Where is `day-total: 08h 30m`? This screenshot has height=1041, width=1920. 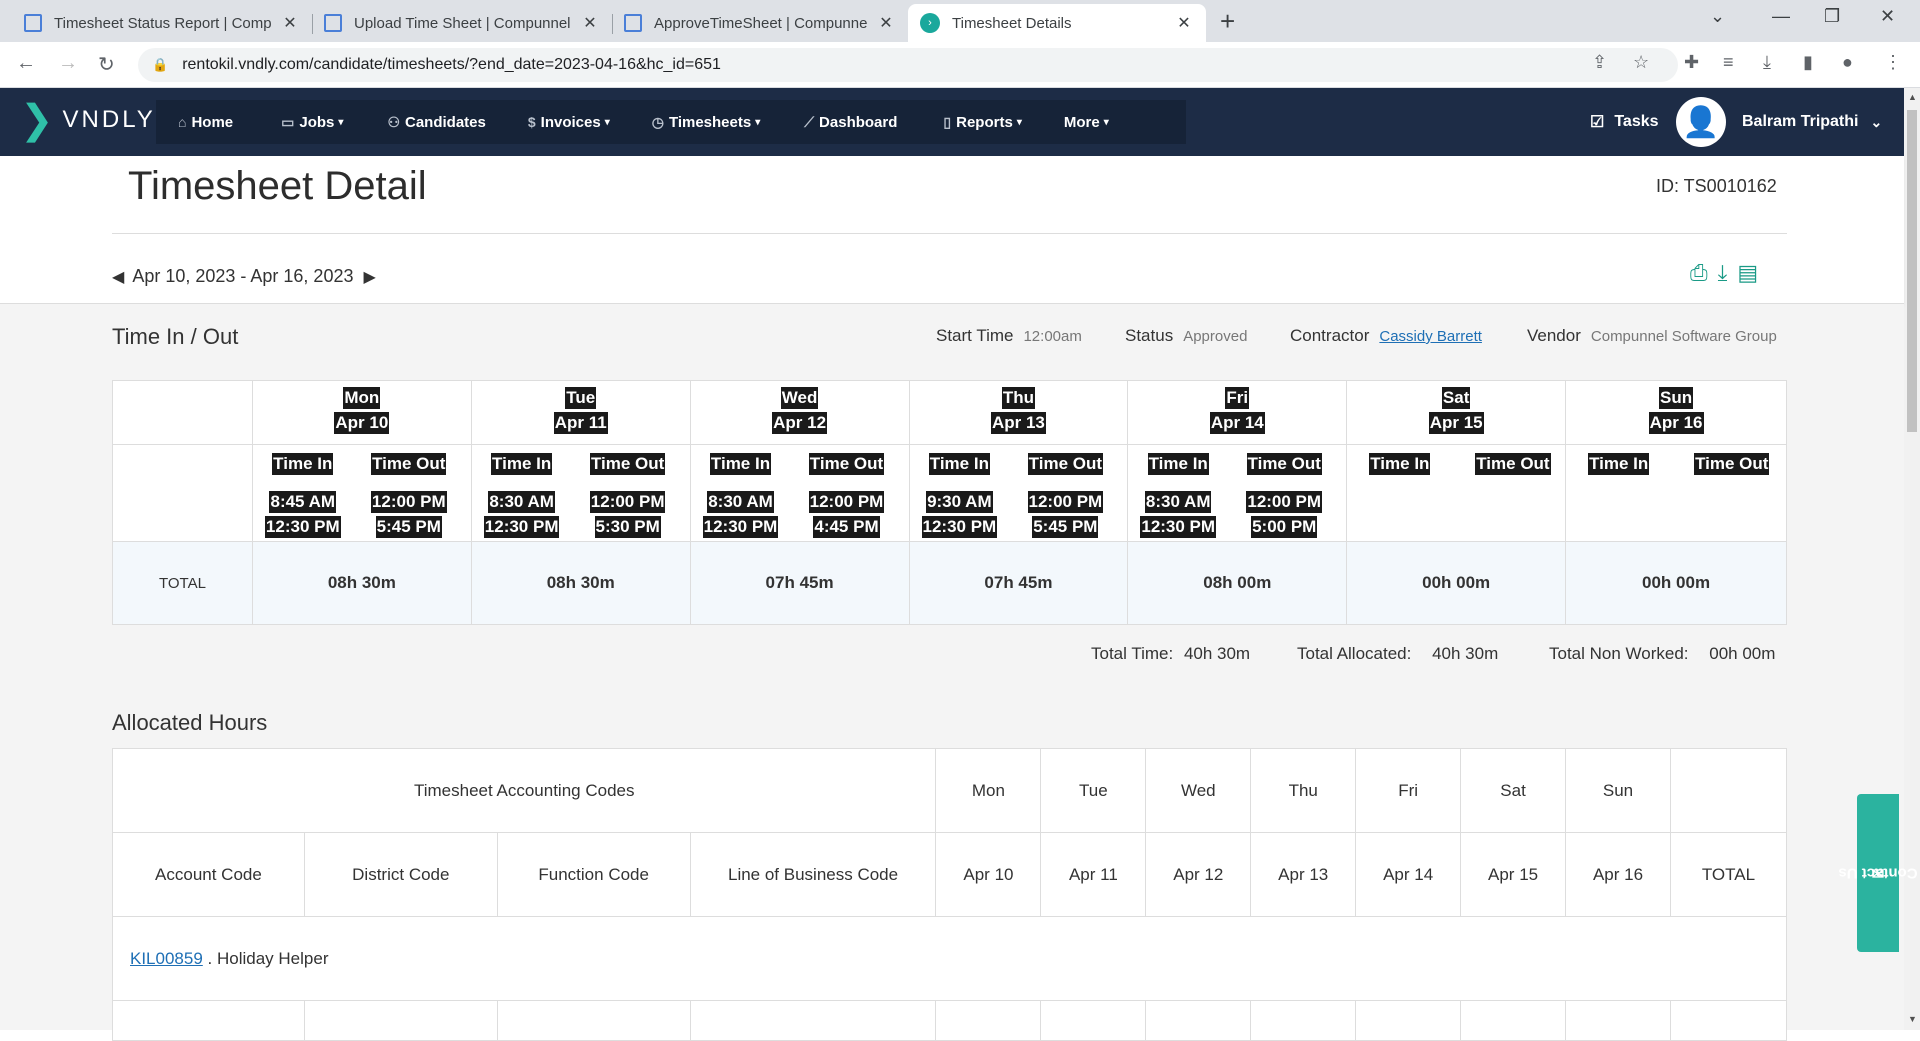
day-total: 08h 30m is located at coordinates (361, 583).